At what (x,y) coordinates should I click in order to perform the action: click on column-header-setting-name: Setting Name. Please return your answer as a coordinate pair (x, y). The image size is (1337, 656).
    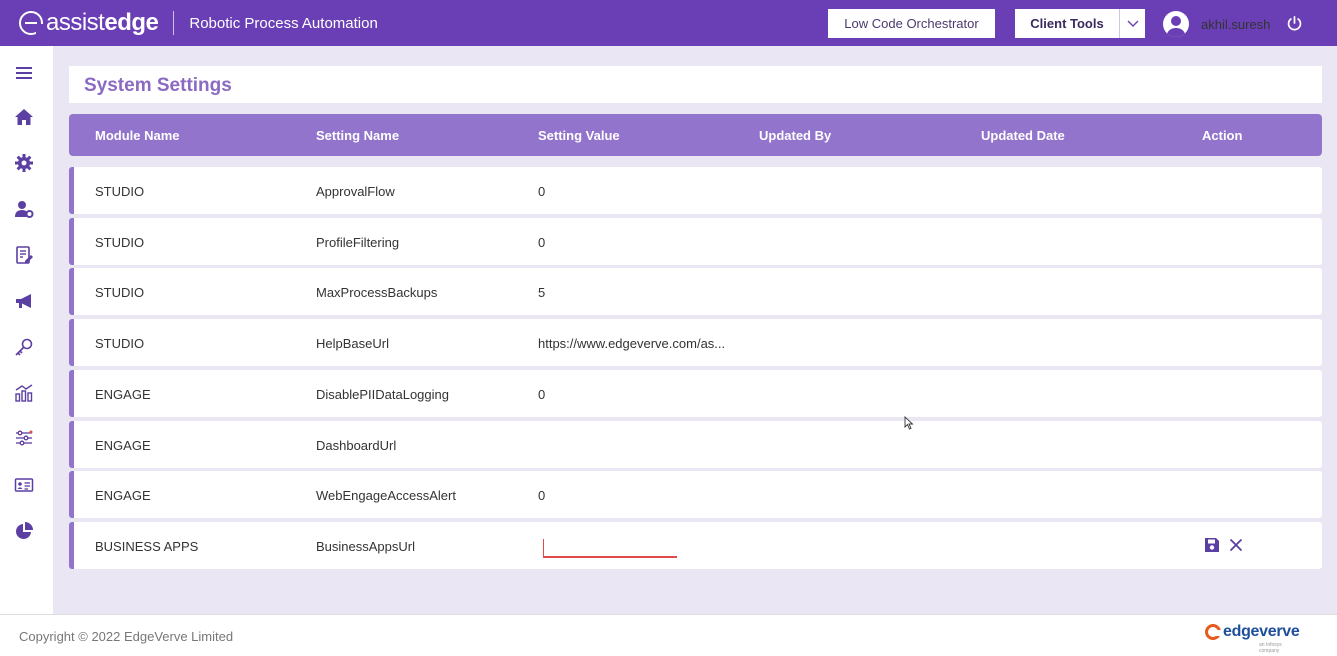
    Looking at the image, I should click on (358, 135).